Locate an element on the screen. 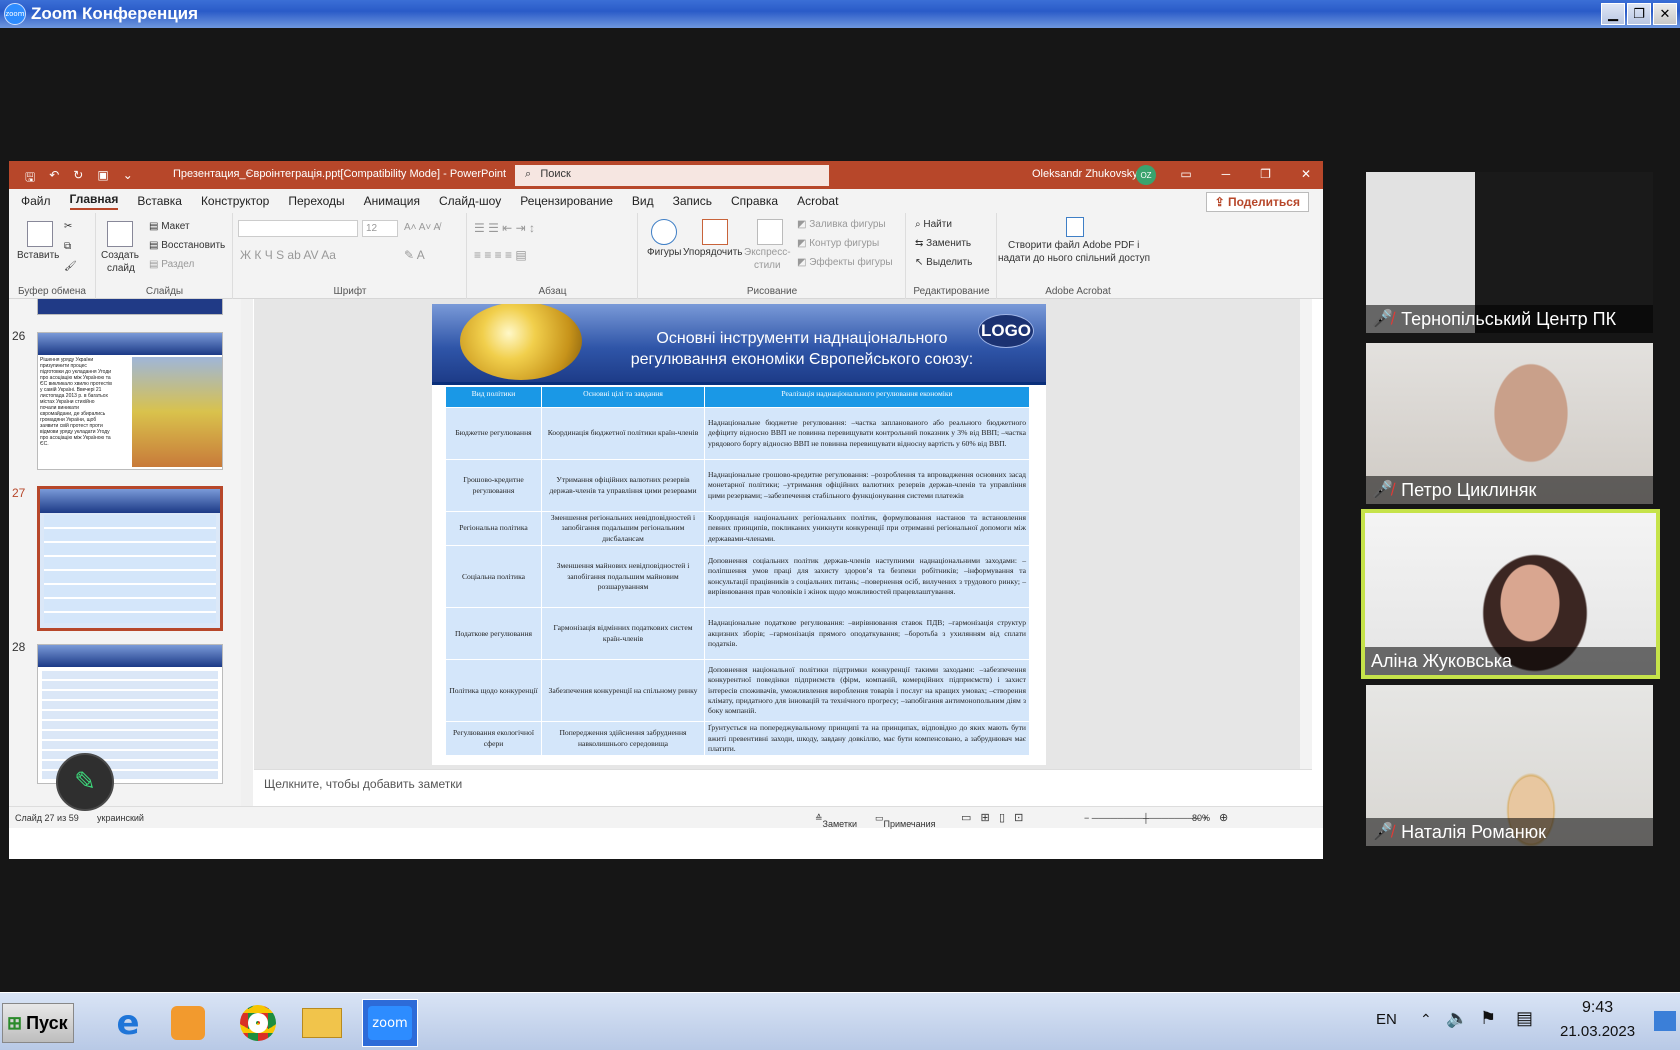 The image size is (1680, 1050). participant-tile-active: Аліна Жуковська is located at coordinates (1510, 594).